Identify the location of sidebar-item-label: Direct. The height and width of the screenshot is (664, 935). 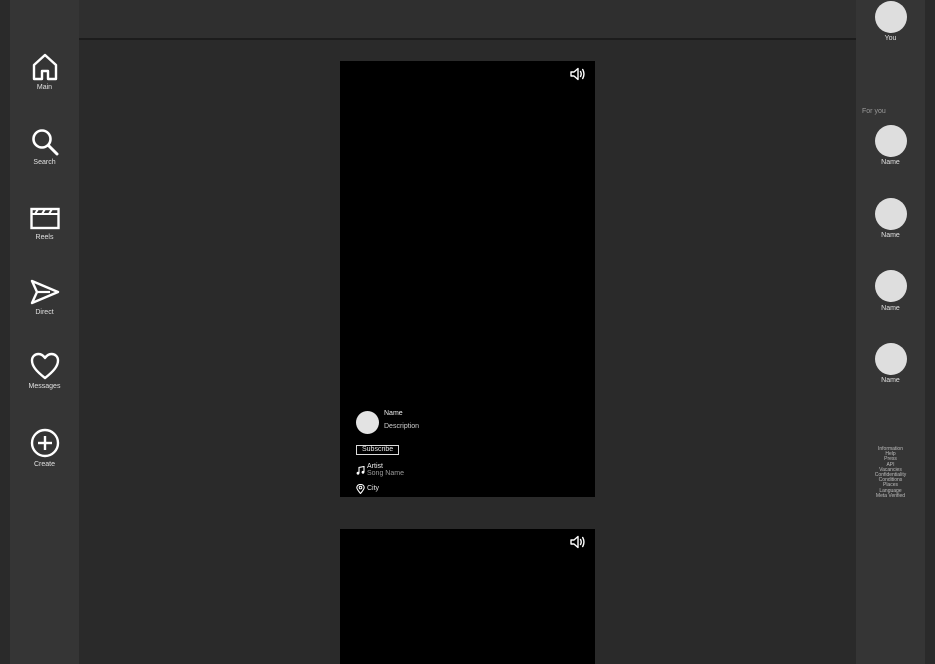
(44, 312).